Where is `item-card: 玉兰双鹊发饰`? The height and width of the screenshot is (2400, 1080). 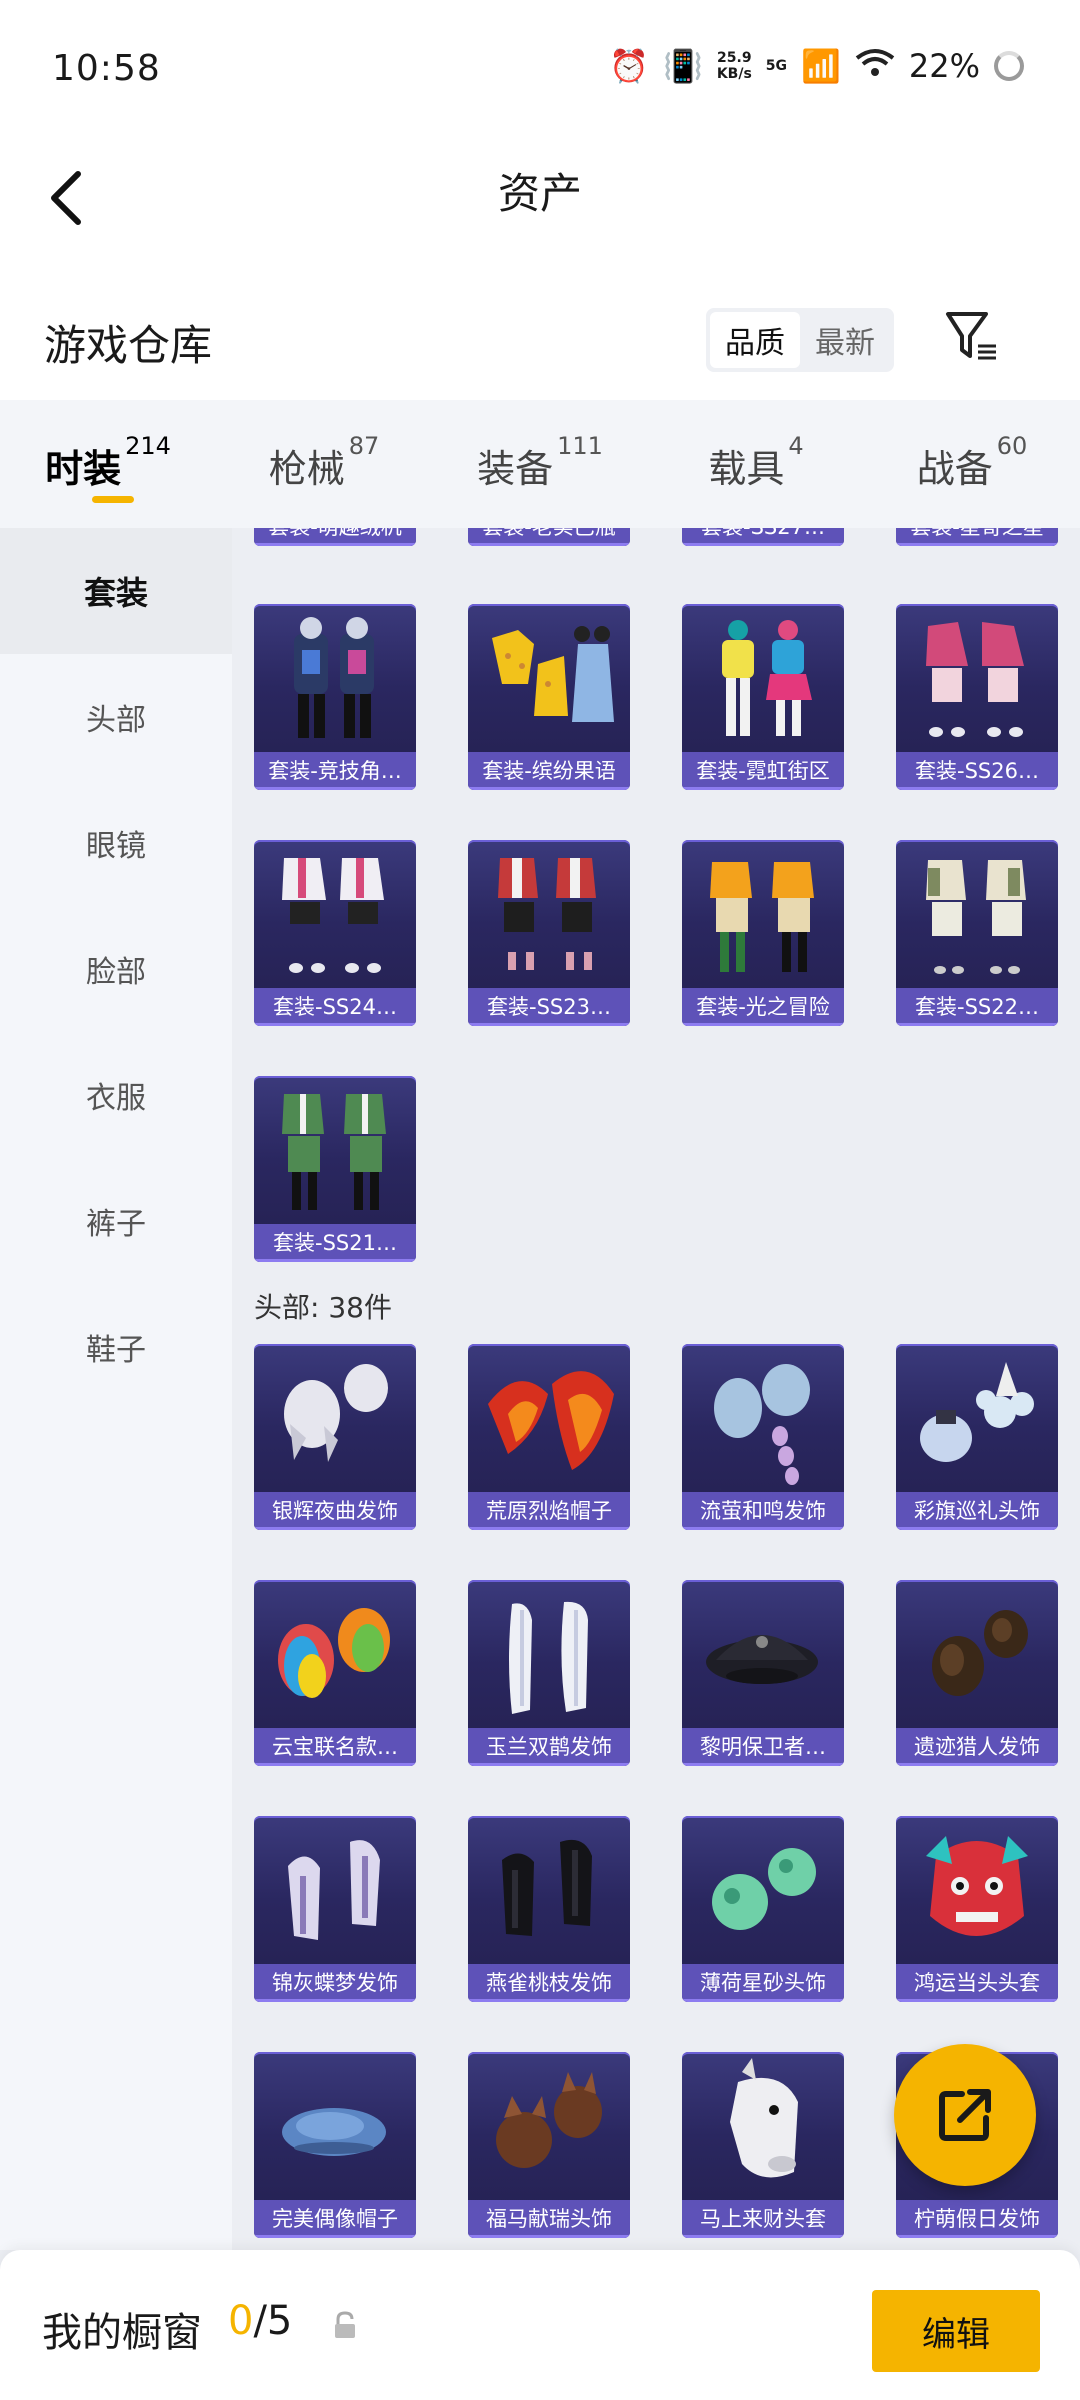 item-card: 玉兰双鹊发饰 is located at coordinates (549, 1673).